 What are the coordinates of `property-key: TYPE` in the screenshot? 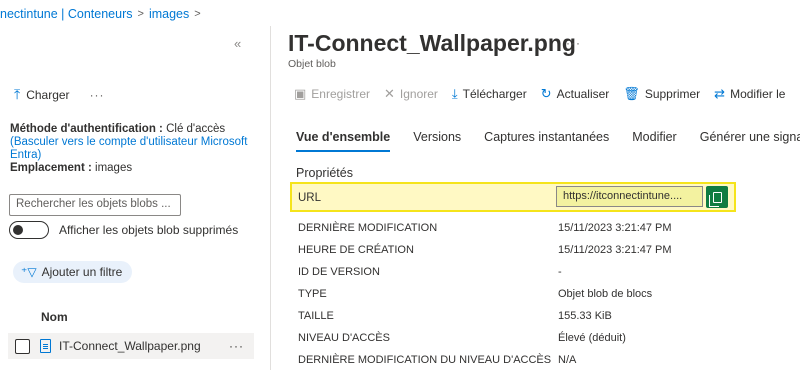 It's located at (312, 294).